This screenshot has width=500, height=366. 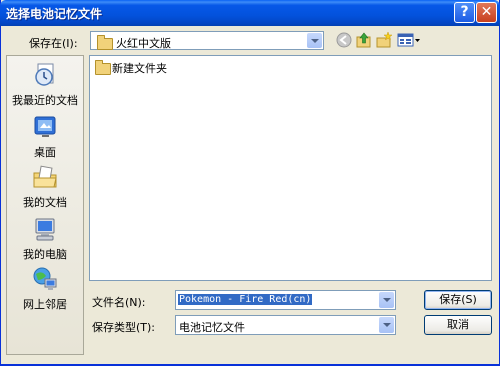 What do you see at coordinates (458, 325) in the screenshot?
I see `cancel-button: 取消` at bounding box center [458, 325].